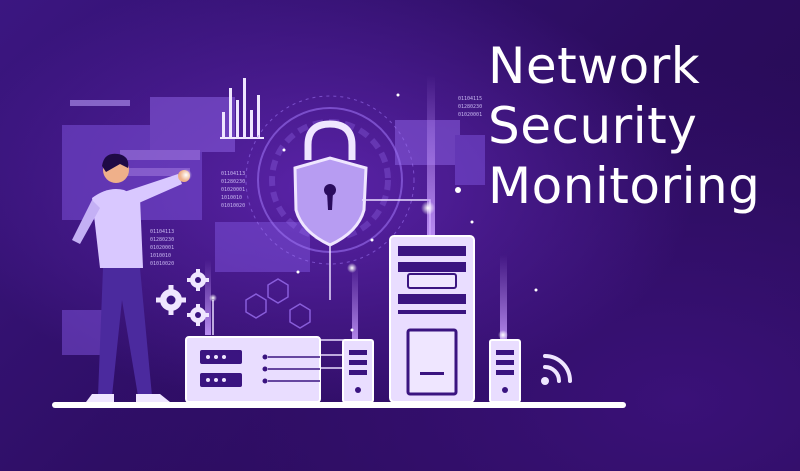 The height and width of the screenshot is (471, 800). Describe the element at coordinates (182, 297) in the screenshot. I see `gear-icon` at that location.